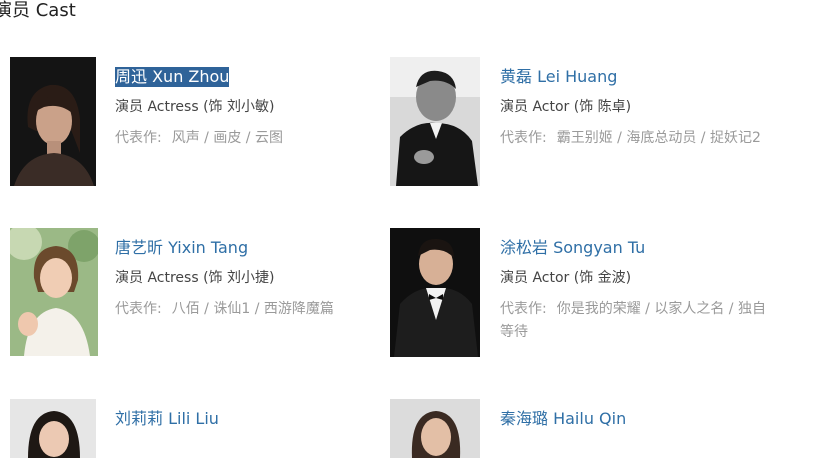  I want to click on cast-name-link: 刘莉莉 Lili Liu, so click(167, 419).